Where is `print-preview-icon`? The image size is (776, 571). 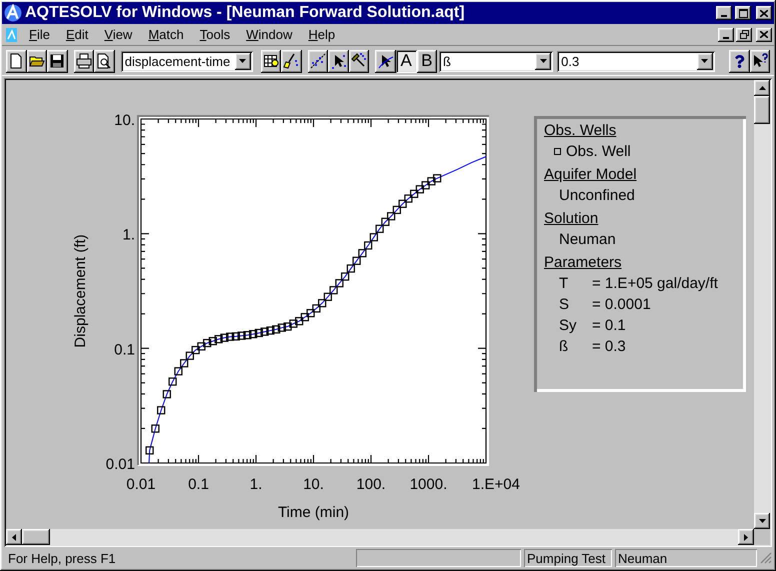
print-preview-icon is located at coordinates (104, 61).